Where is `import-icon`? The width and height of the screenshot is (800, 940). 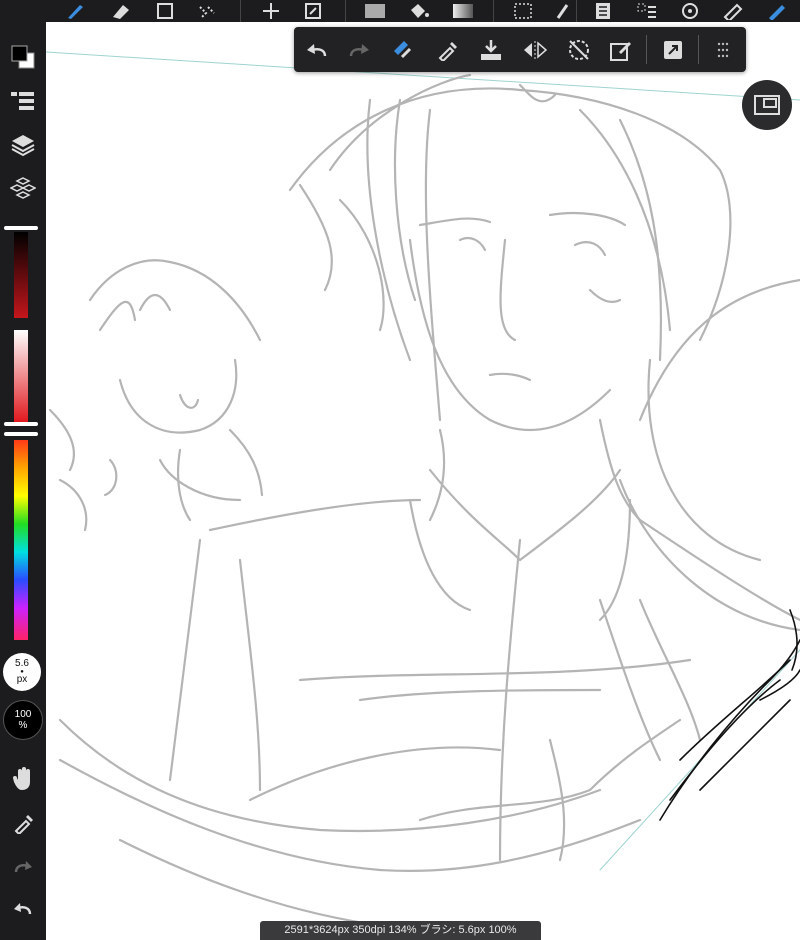
import-icon is located at coordinates (491, 50).